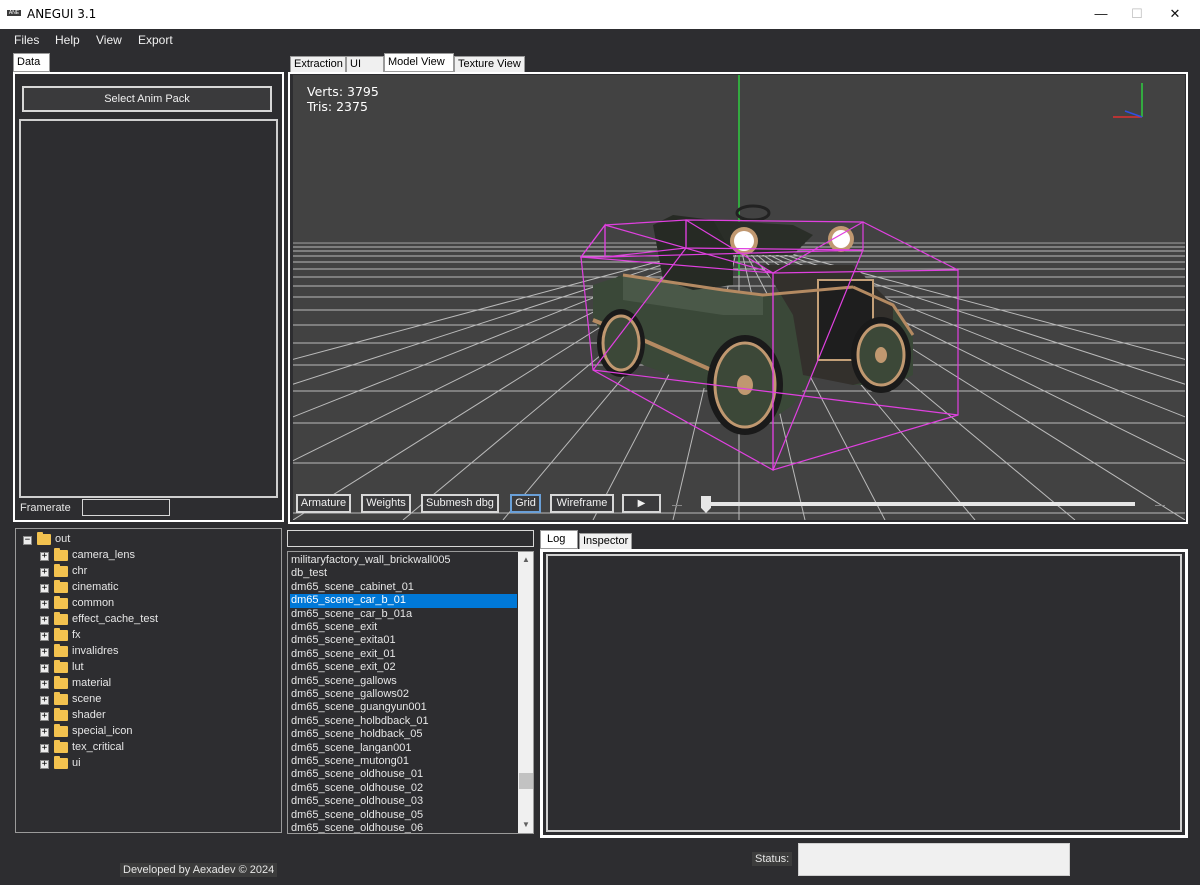  Describe the element at coordinates (109, 40) in the screenshot. I see `menu-view: View` at that location.